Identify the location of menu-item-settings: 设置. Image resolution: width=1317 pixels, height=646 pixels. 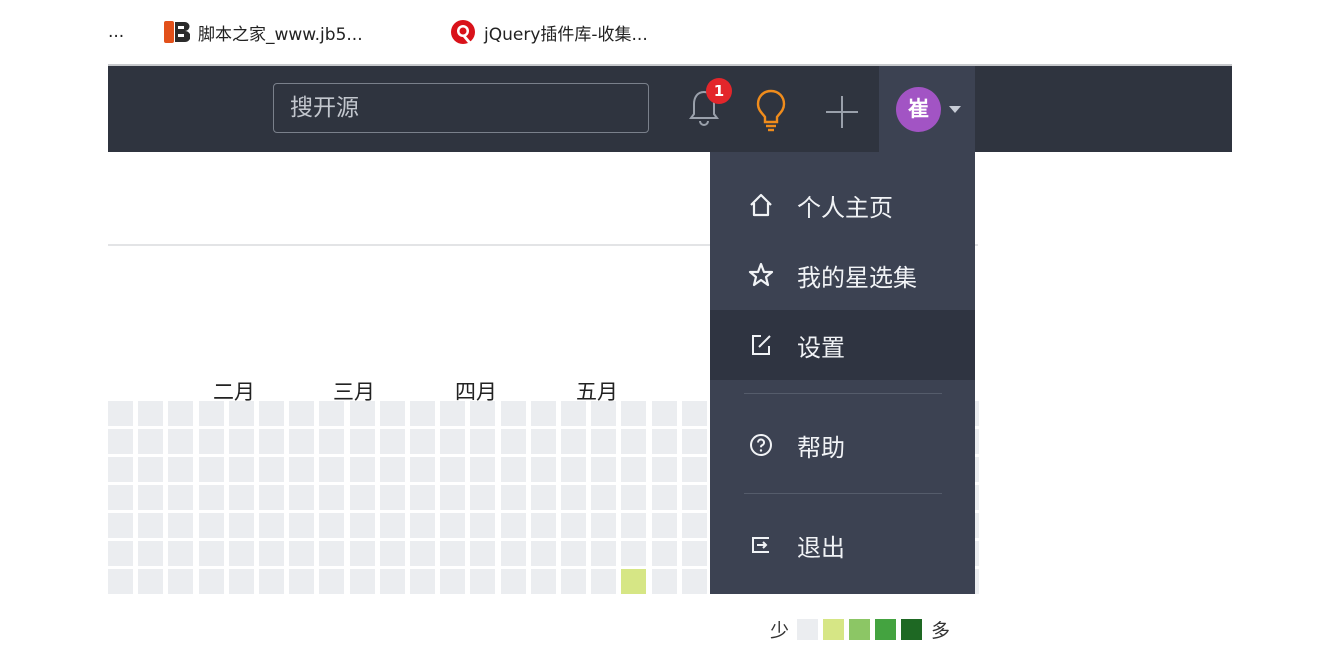
(842, 345).